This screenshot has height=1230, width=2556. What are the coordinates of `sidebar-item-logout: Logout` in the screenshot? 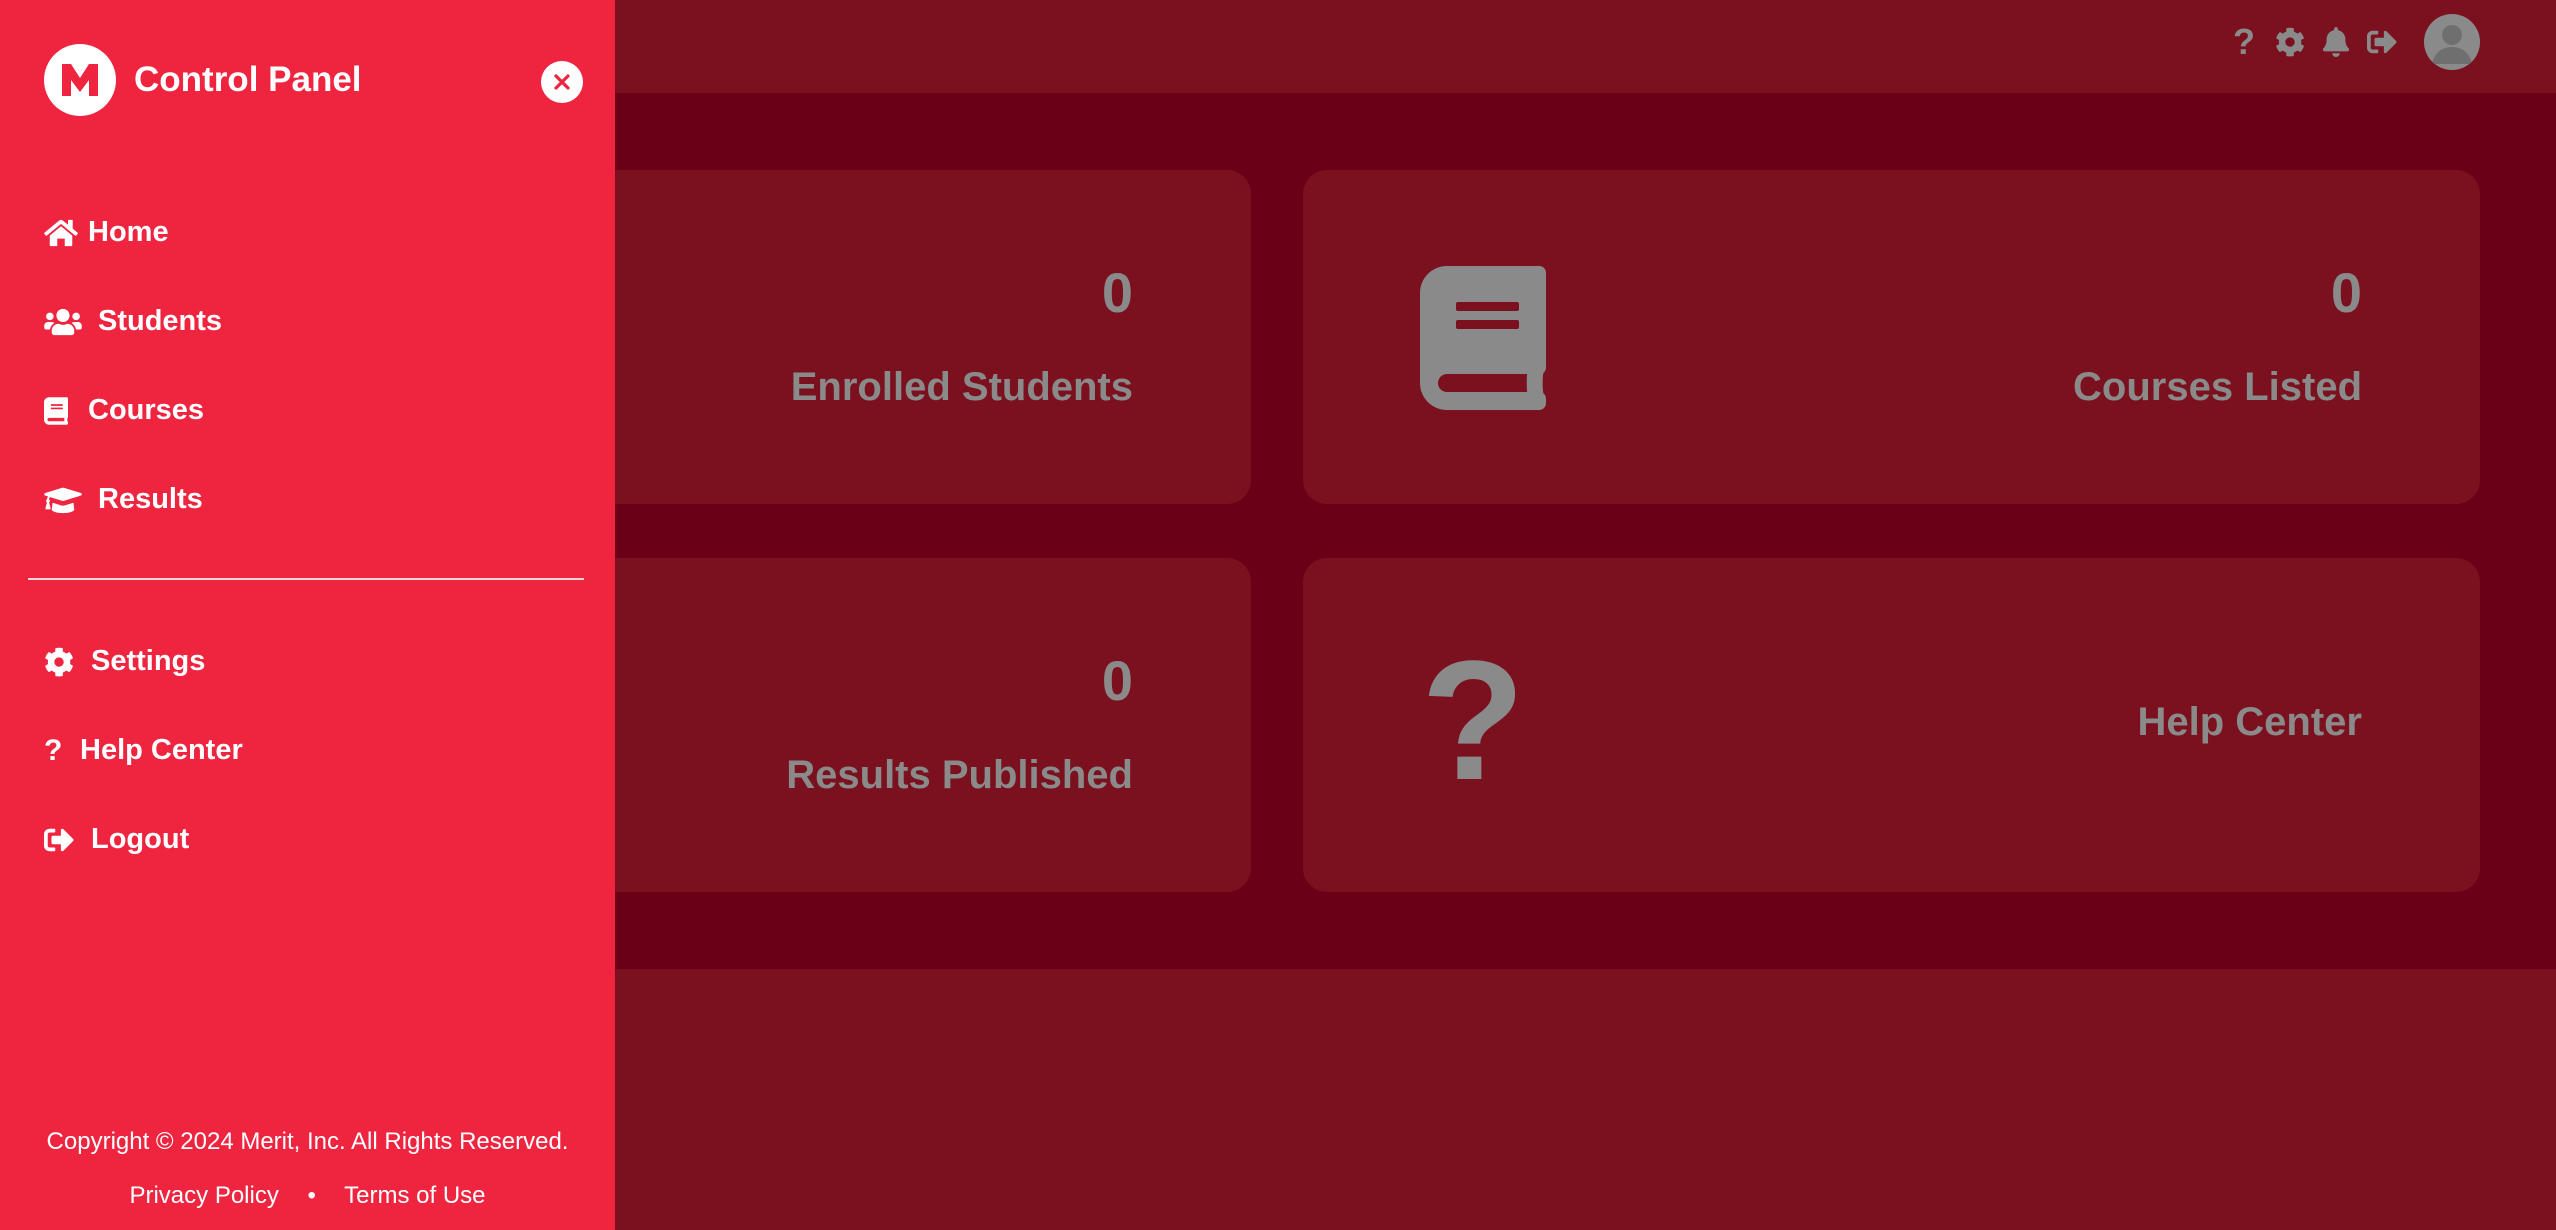 It's located at (314, 839).